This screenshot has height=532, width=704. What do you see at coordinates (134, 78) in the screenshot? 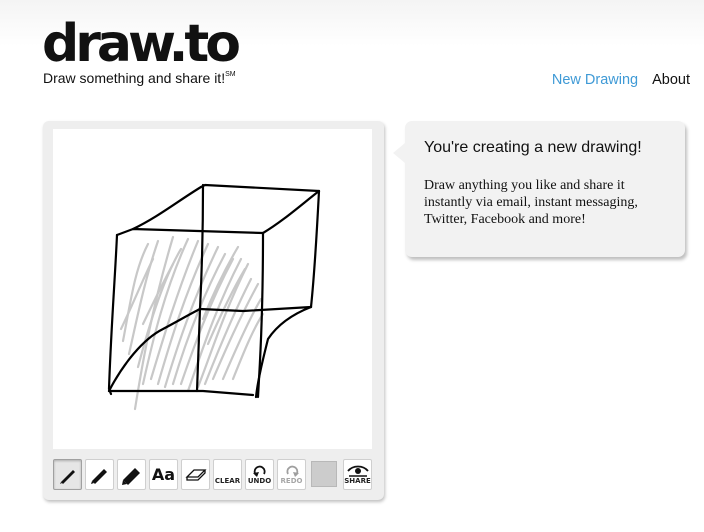
I see `tagline-text: Draw something and share it!` at bounding box center [134, 78].